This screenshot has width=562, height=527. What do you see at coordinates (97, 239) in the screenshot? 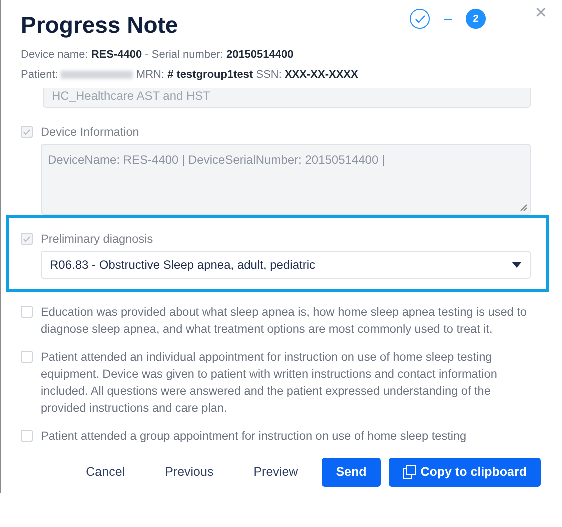
I see `checkbox-label: Preliminary diagnosis` at bounding box center [97, 239].